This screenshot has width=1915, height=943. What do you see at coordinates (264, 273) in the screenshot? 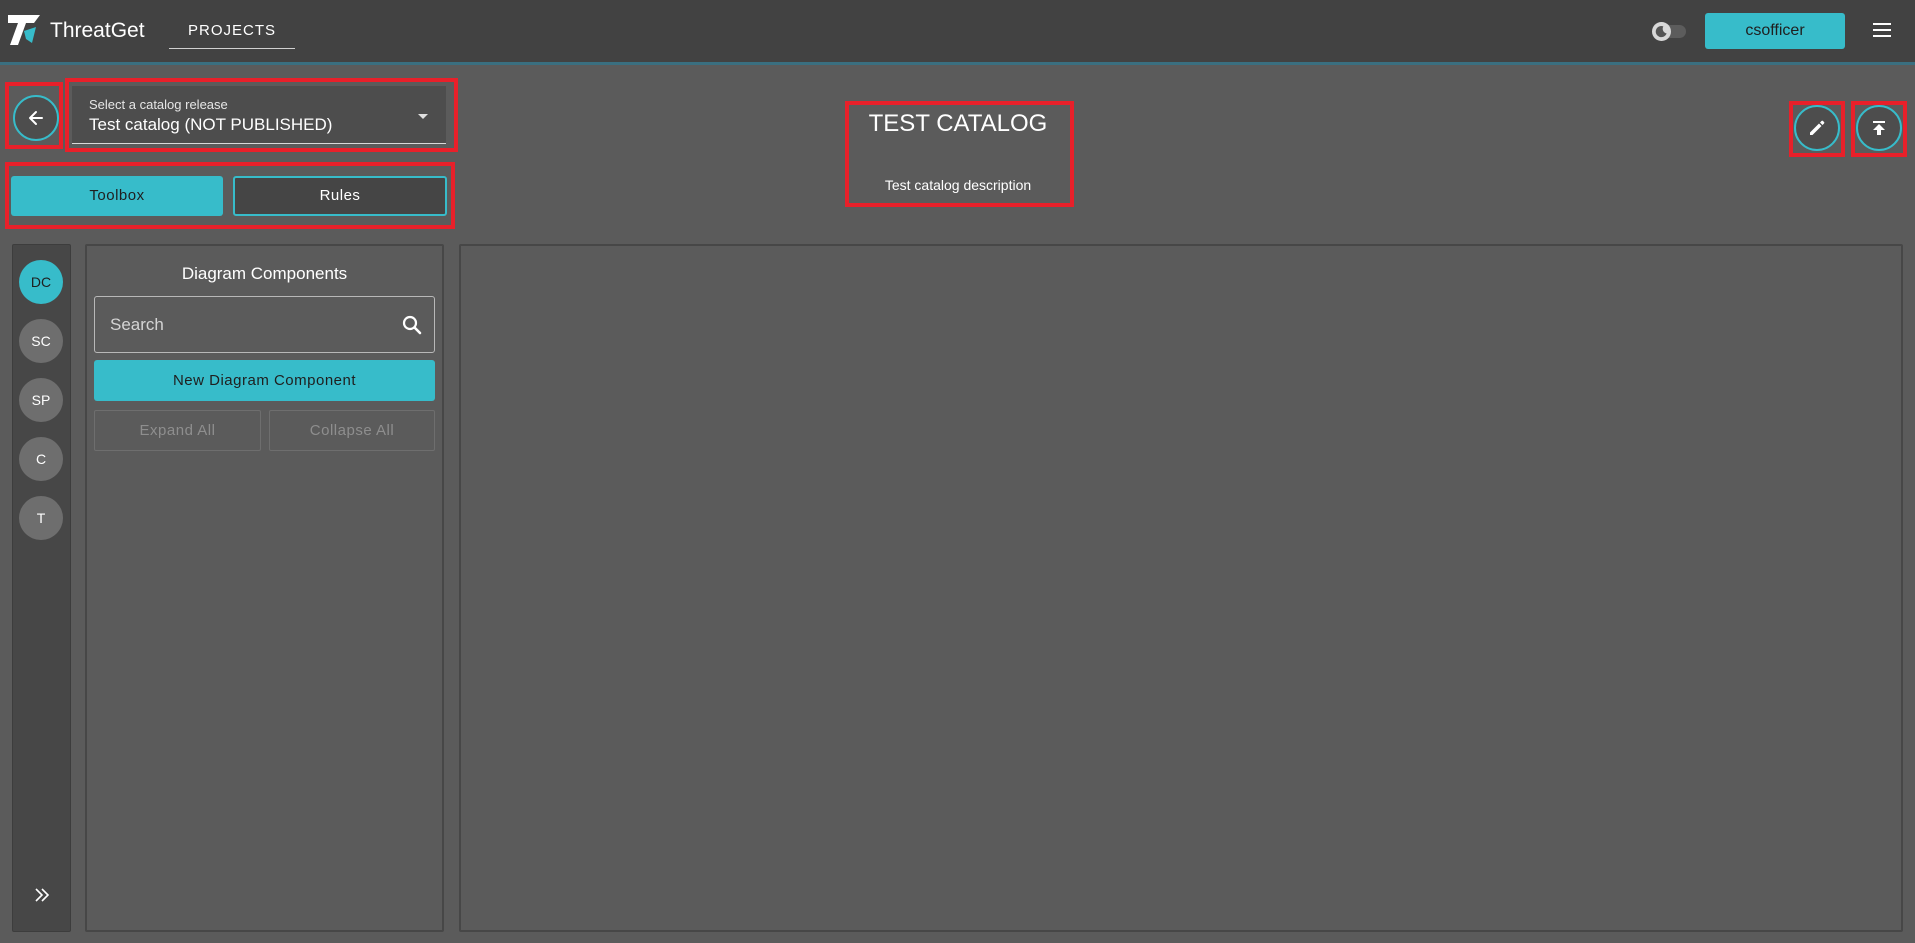
I see `panel-title: Diagram Components` at bounding box center [264, 273].